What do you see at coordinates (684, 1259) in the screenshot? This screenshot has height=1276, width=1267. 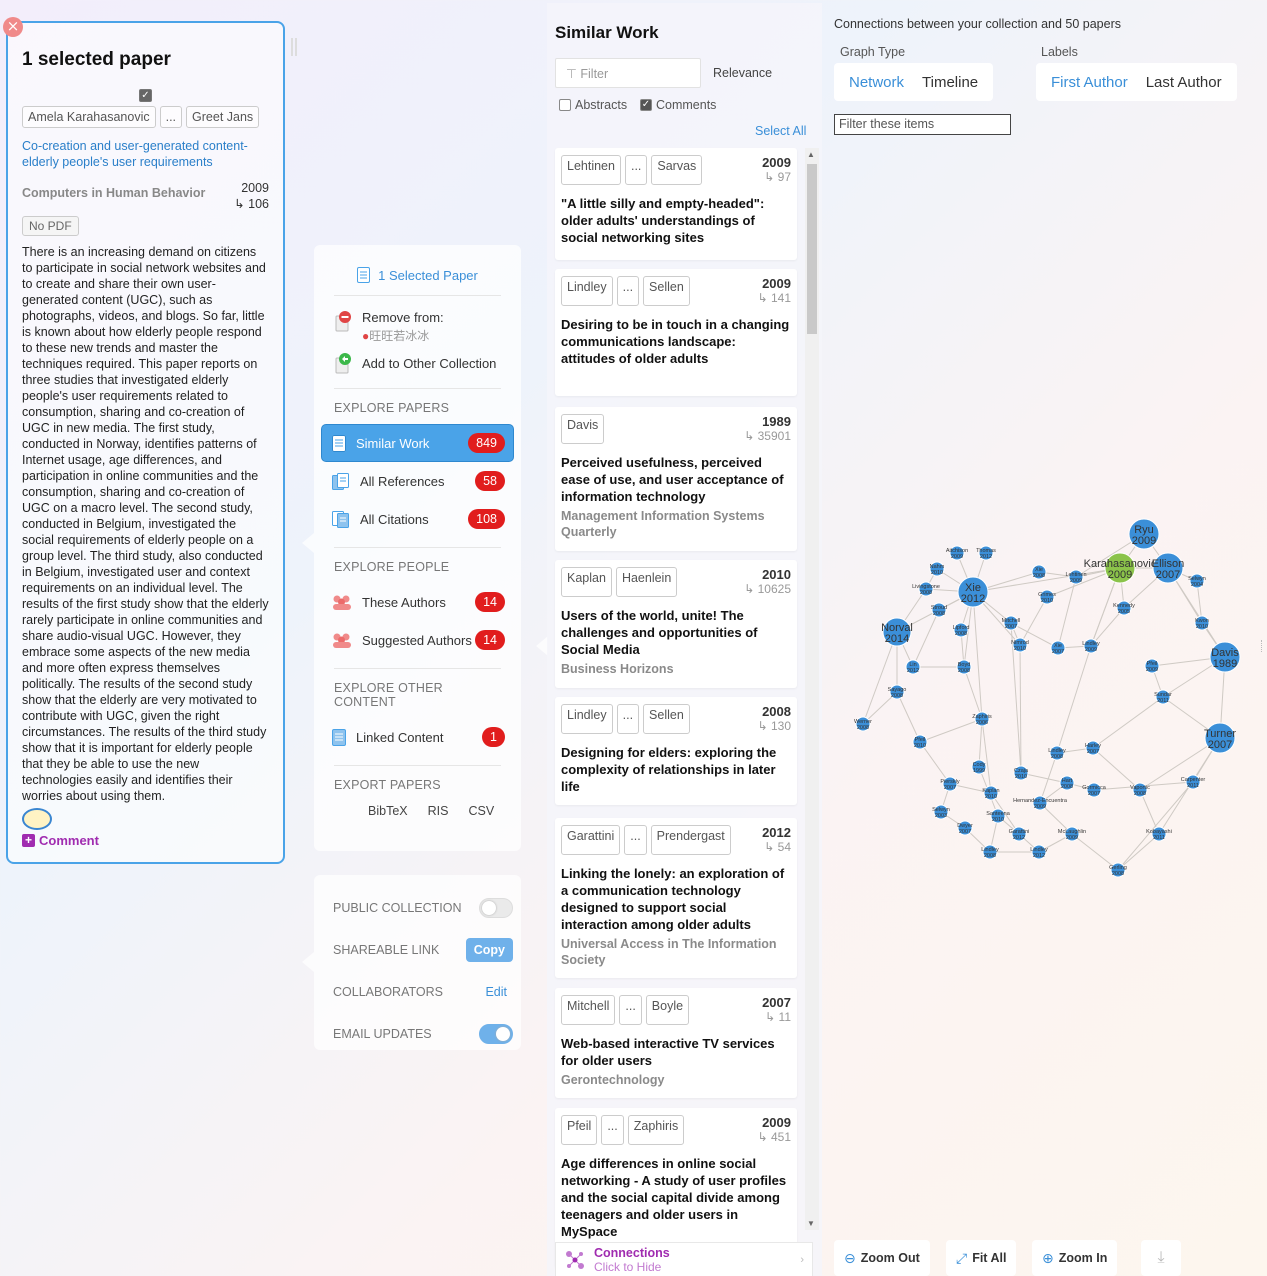 I see `connections-toggle: Connections Click to Hide ›` at bounding box center [684, 1259].